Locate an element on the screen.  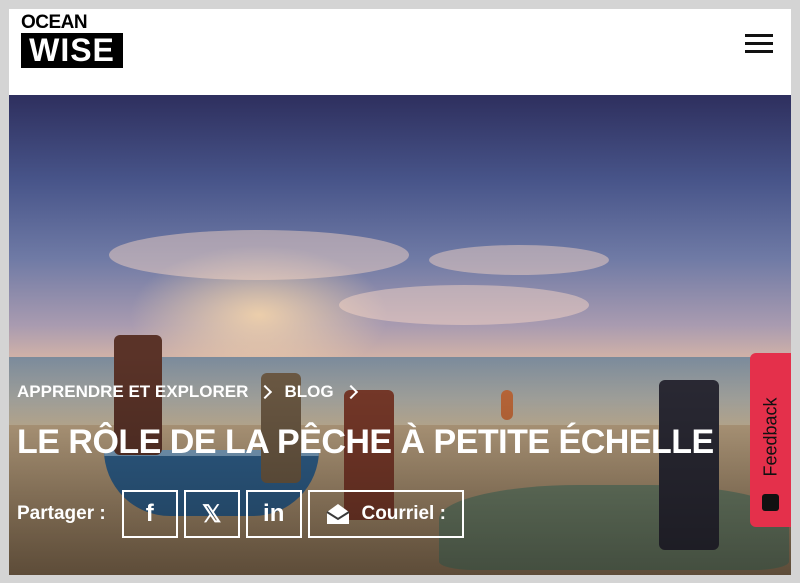
x-icon: 𝕏 is located at coordinates (212, 514).